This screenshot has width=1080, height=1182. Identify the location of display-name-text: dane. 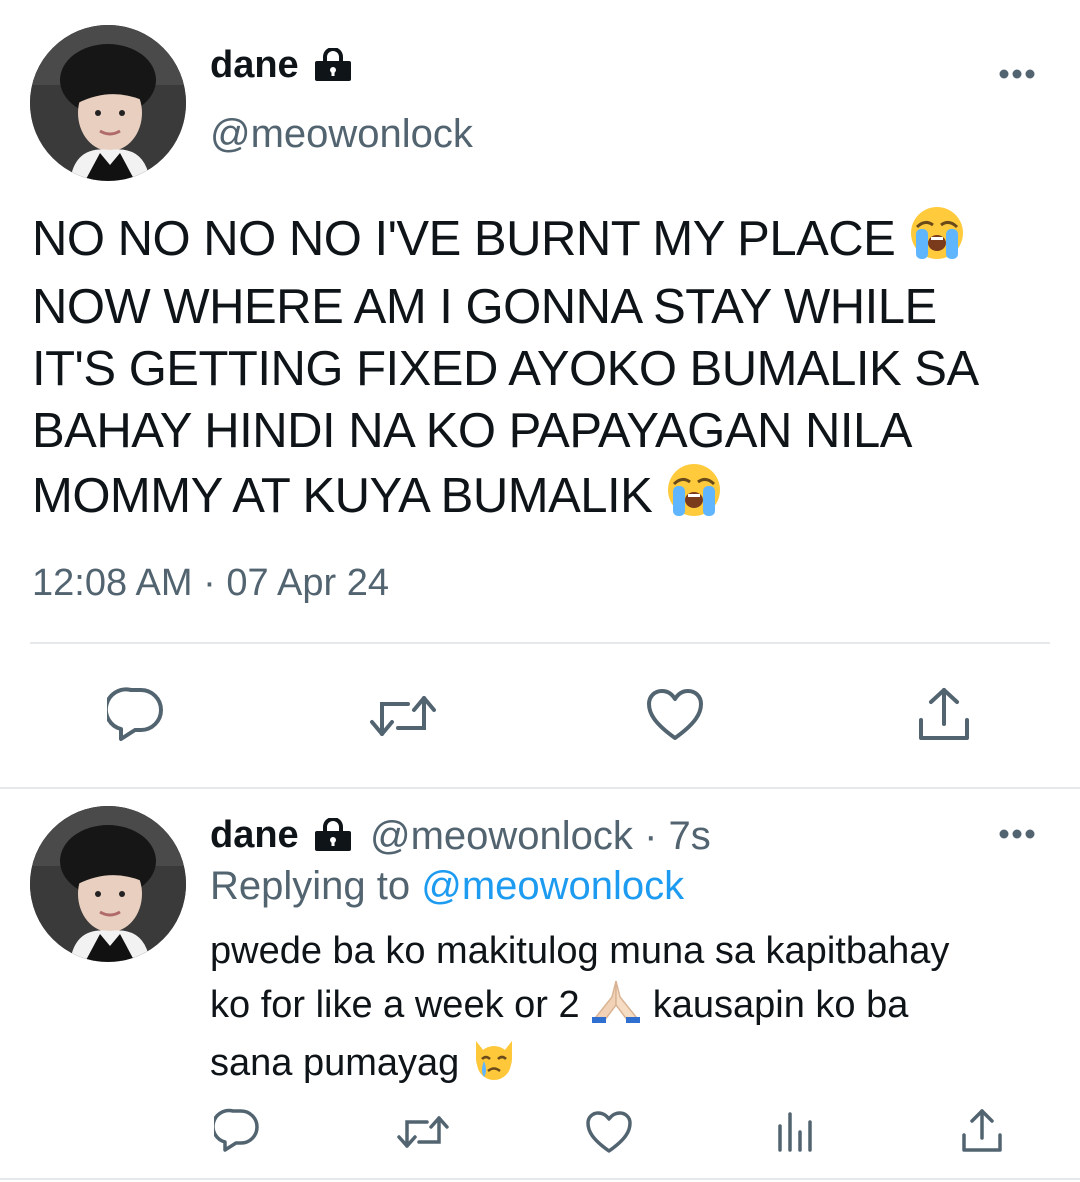
(254, 65).